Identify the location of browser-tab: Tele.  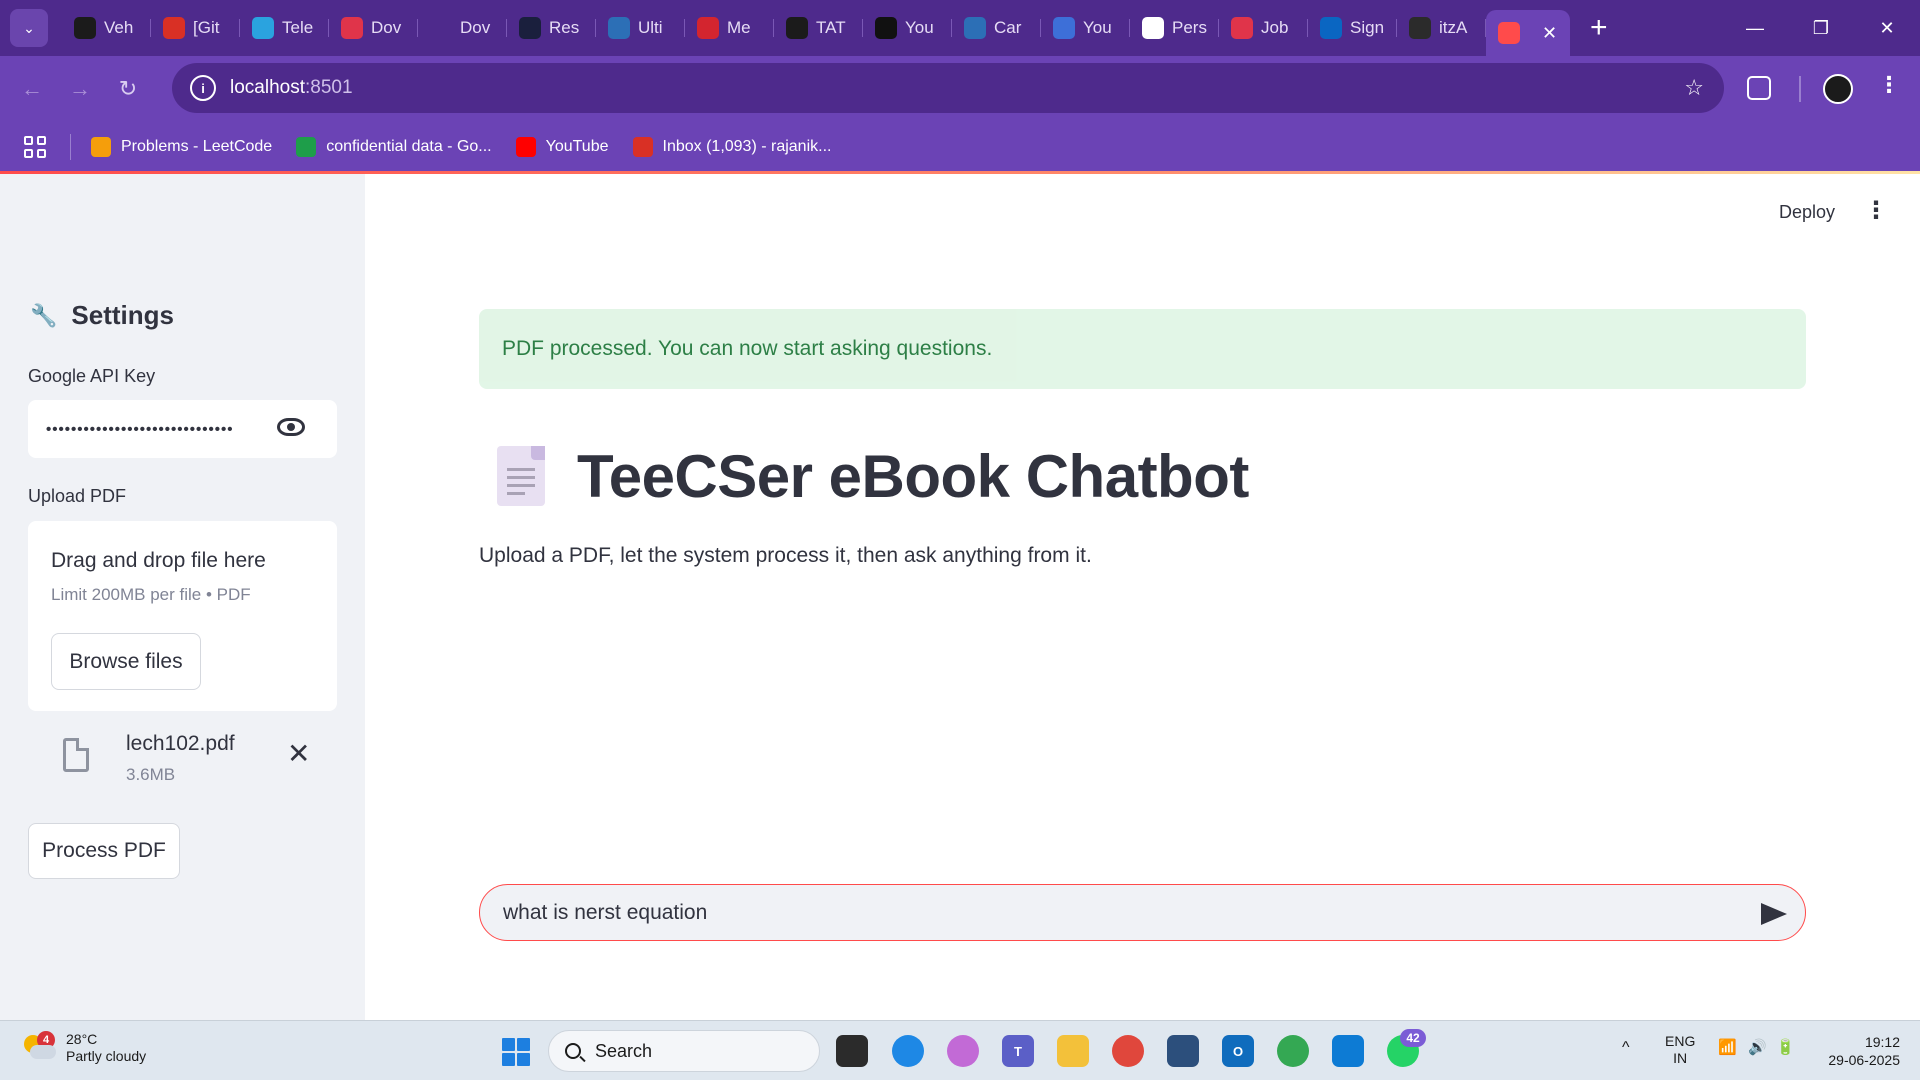
(284, 28).